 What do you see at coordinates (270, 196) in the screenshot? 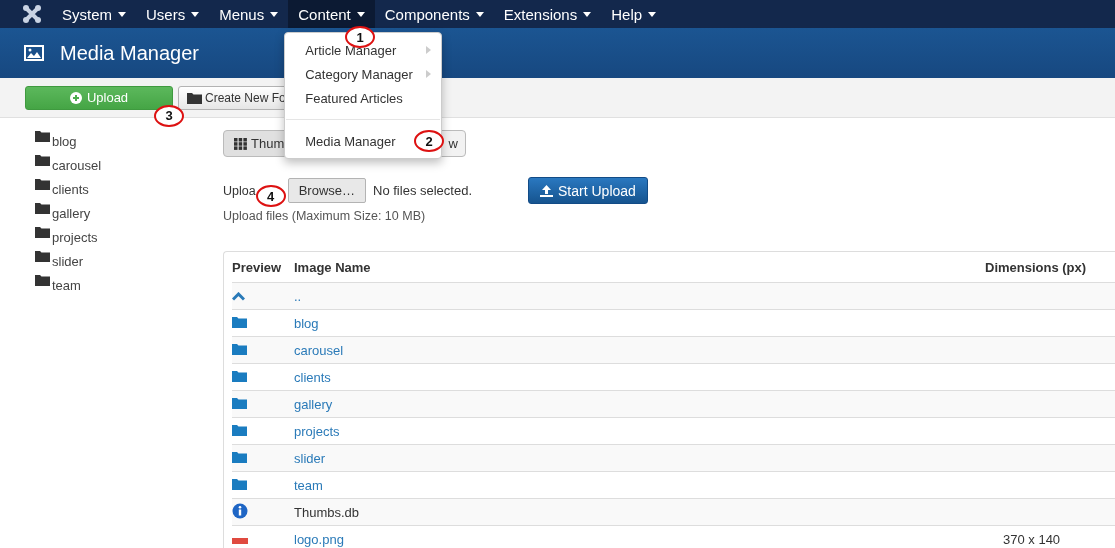
I see `callout-number: 4` at bounding box center [270, 196].